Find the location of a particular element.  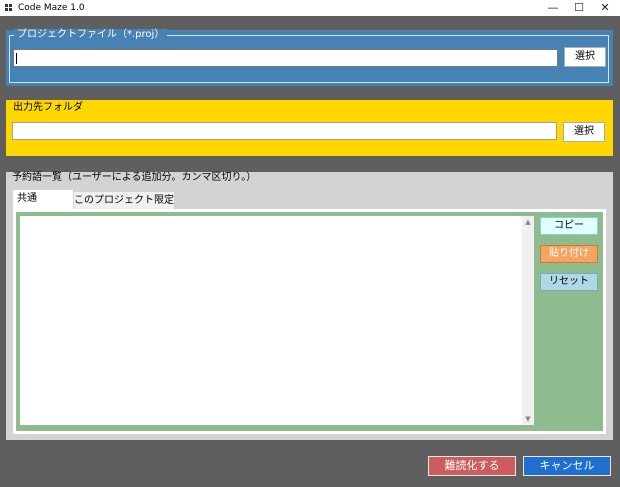

obfuscate-button: 難読化する is located at coordinates (472, 466).